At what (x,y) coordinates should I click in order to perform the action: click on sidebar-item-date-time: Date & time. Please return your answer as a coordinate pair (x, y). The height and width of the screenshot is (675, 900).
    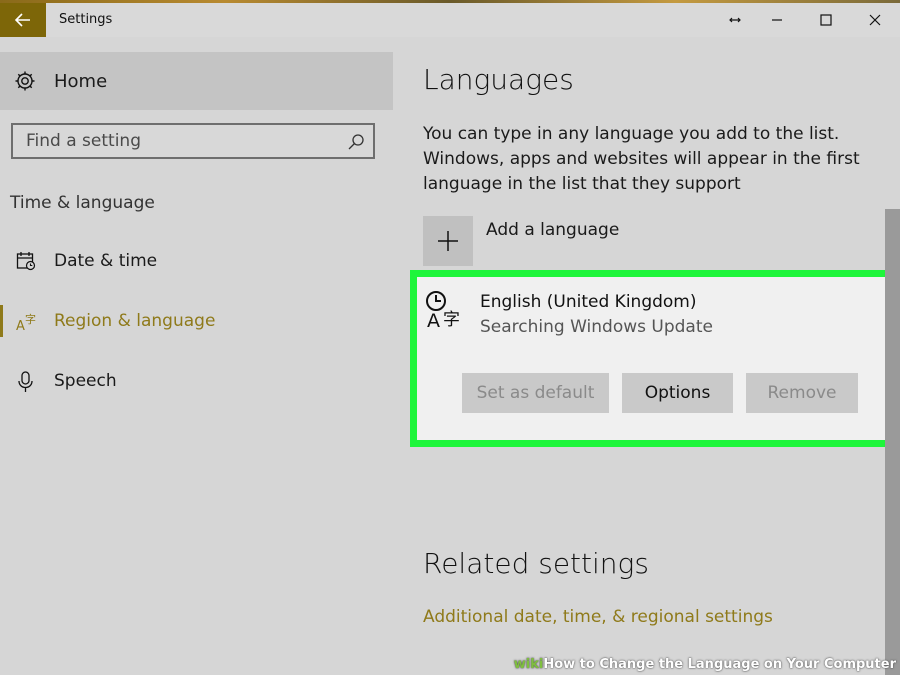
    Looking at the image, I should click on (196, 261).